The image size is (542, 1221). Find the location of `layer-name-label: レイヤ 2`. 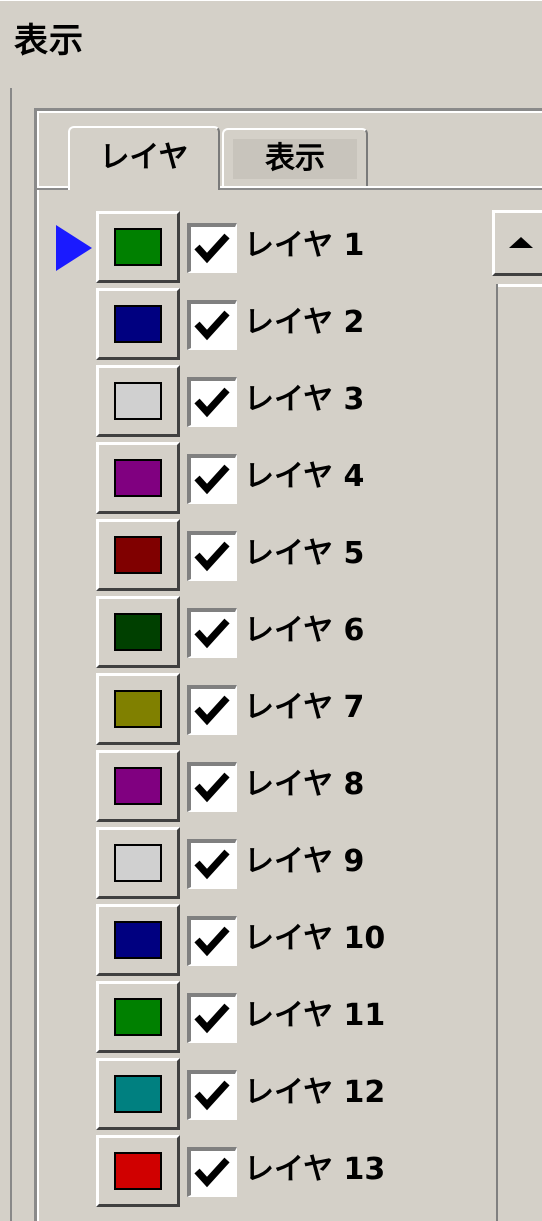

layer-name-label: レイヤ 2 is located at coordinates (304, 322).